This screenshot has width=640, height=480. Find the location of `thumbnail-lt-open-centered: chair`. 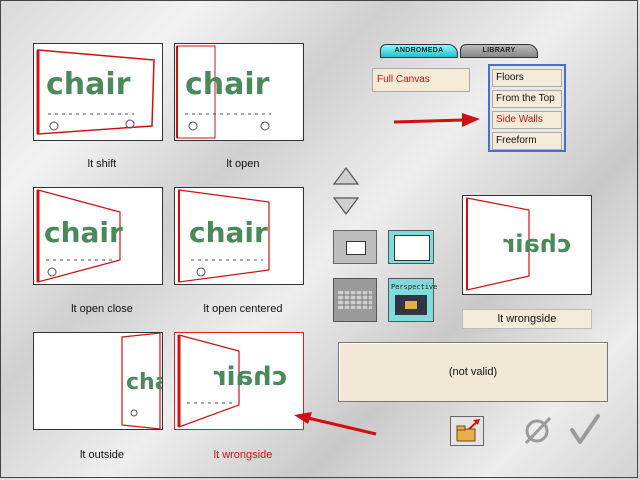

thumbnail-lt-open-centered: chair is located at coordinates (239, 236).